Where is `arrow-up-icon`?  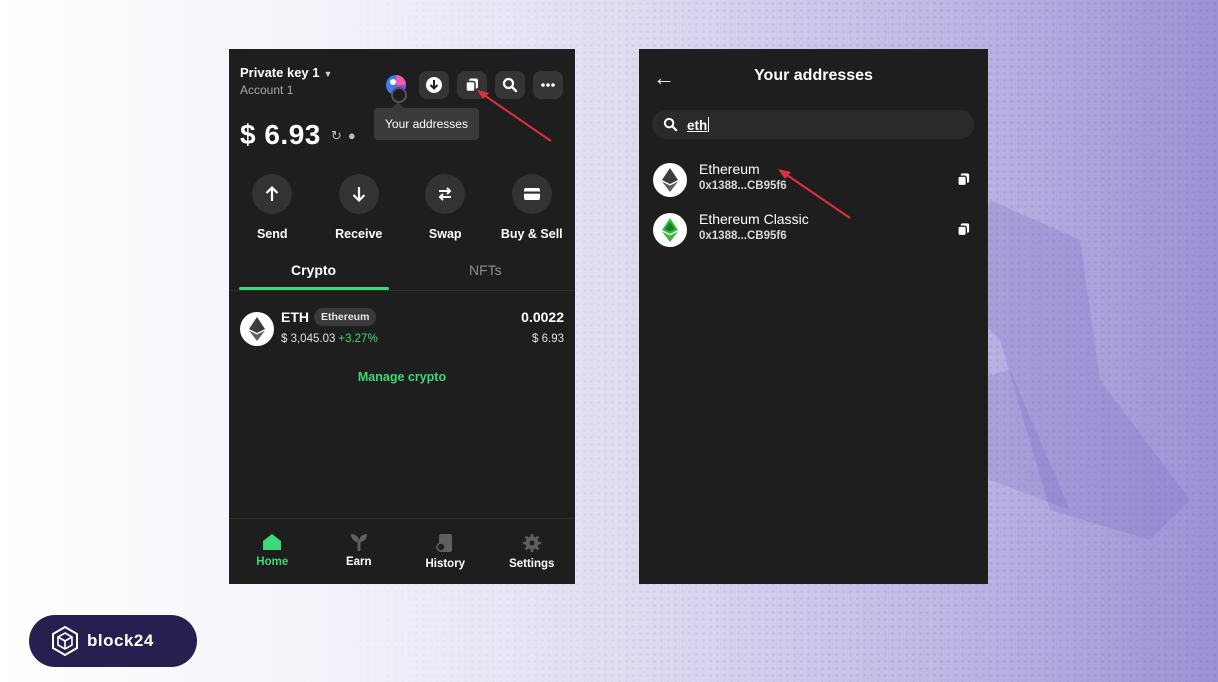 arrow-up-icon is located at coordinates (272, 193).